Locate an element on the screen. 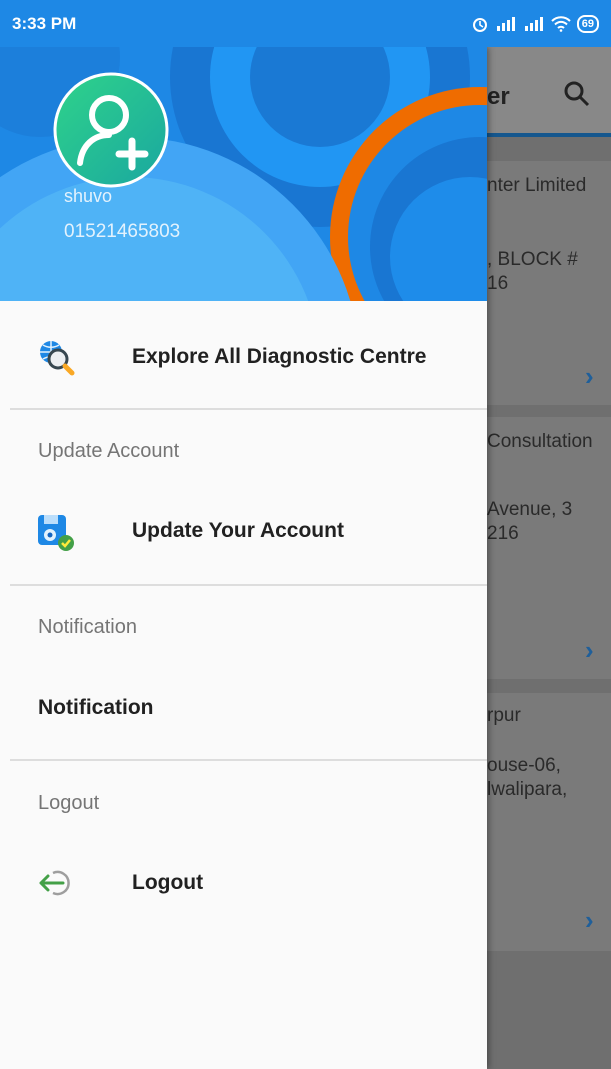  background-title: er is located at coordinates (498, 96).